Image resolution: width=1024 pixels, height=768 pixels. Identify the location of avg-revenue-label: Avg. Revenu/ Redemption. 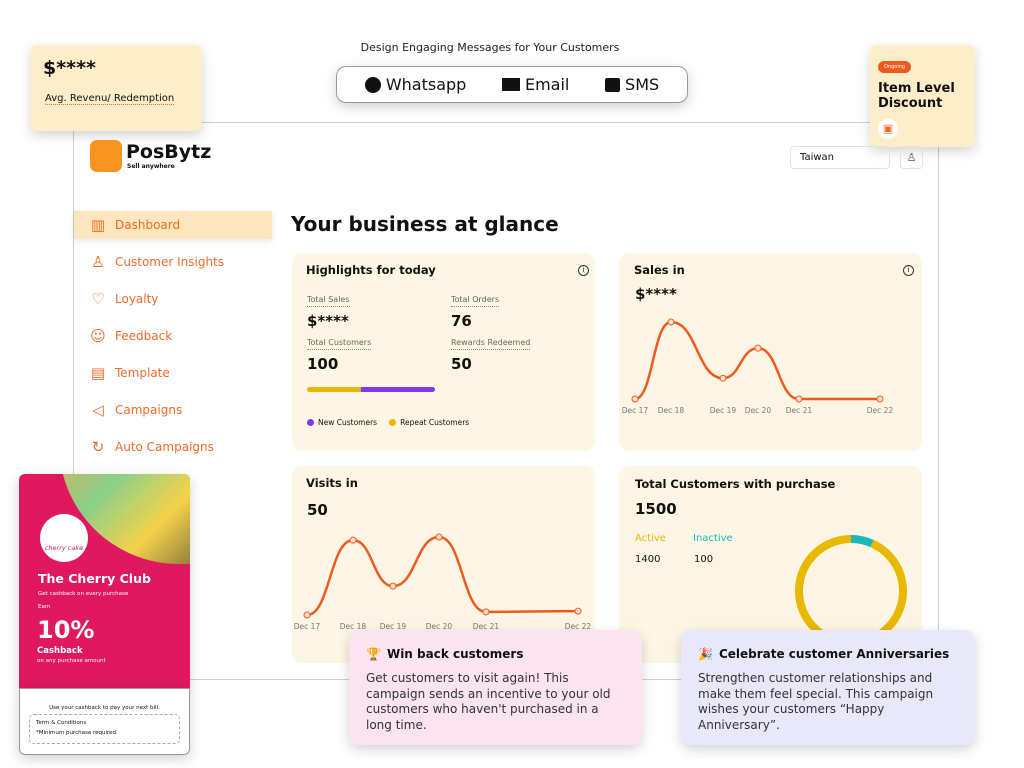
(110, 99).